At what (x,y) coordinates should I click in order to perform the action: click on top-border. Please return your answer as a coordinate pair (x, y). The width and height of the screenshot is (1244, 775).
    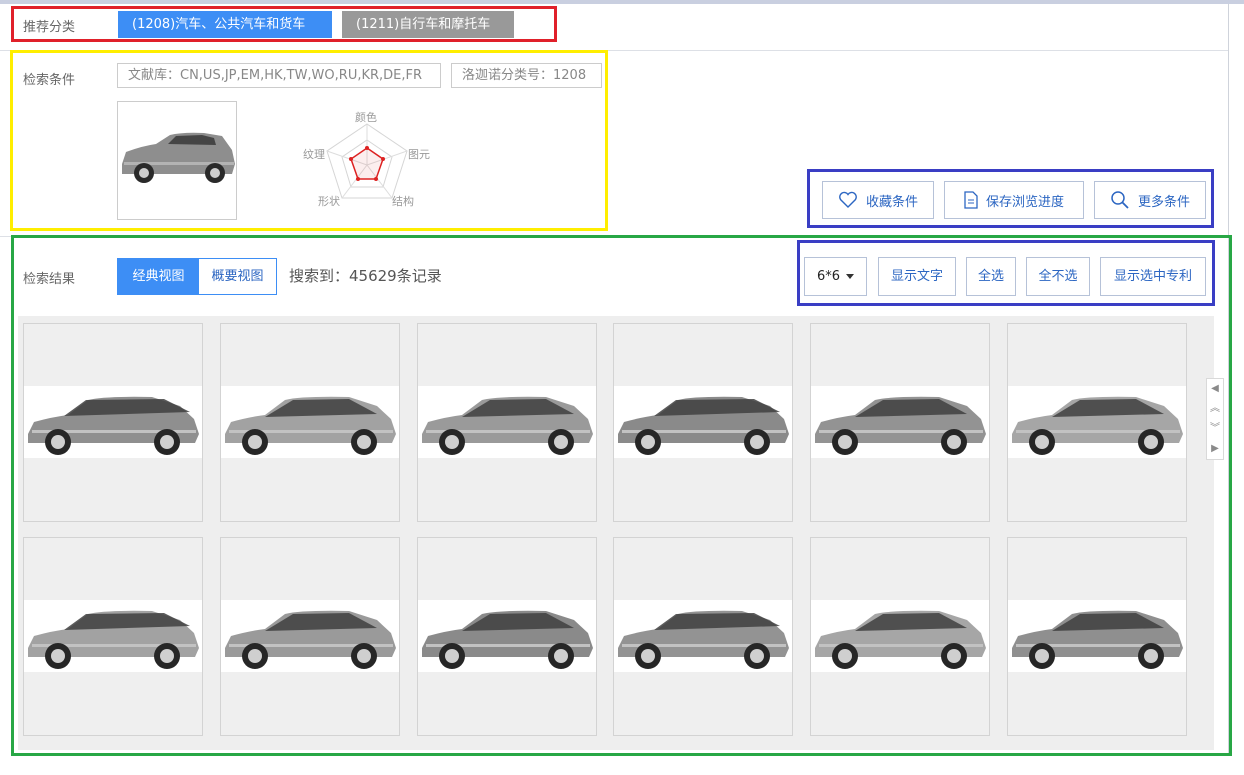
    Looking at the image, I should click on (622, 2).